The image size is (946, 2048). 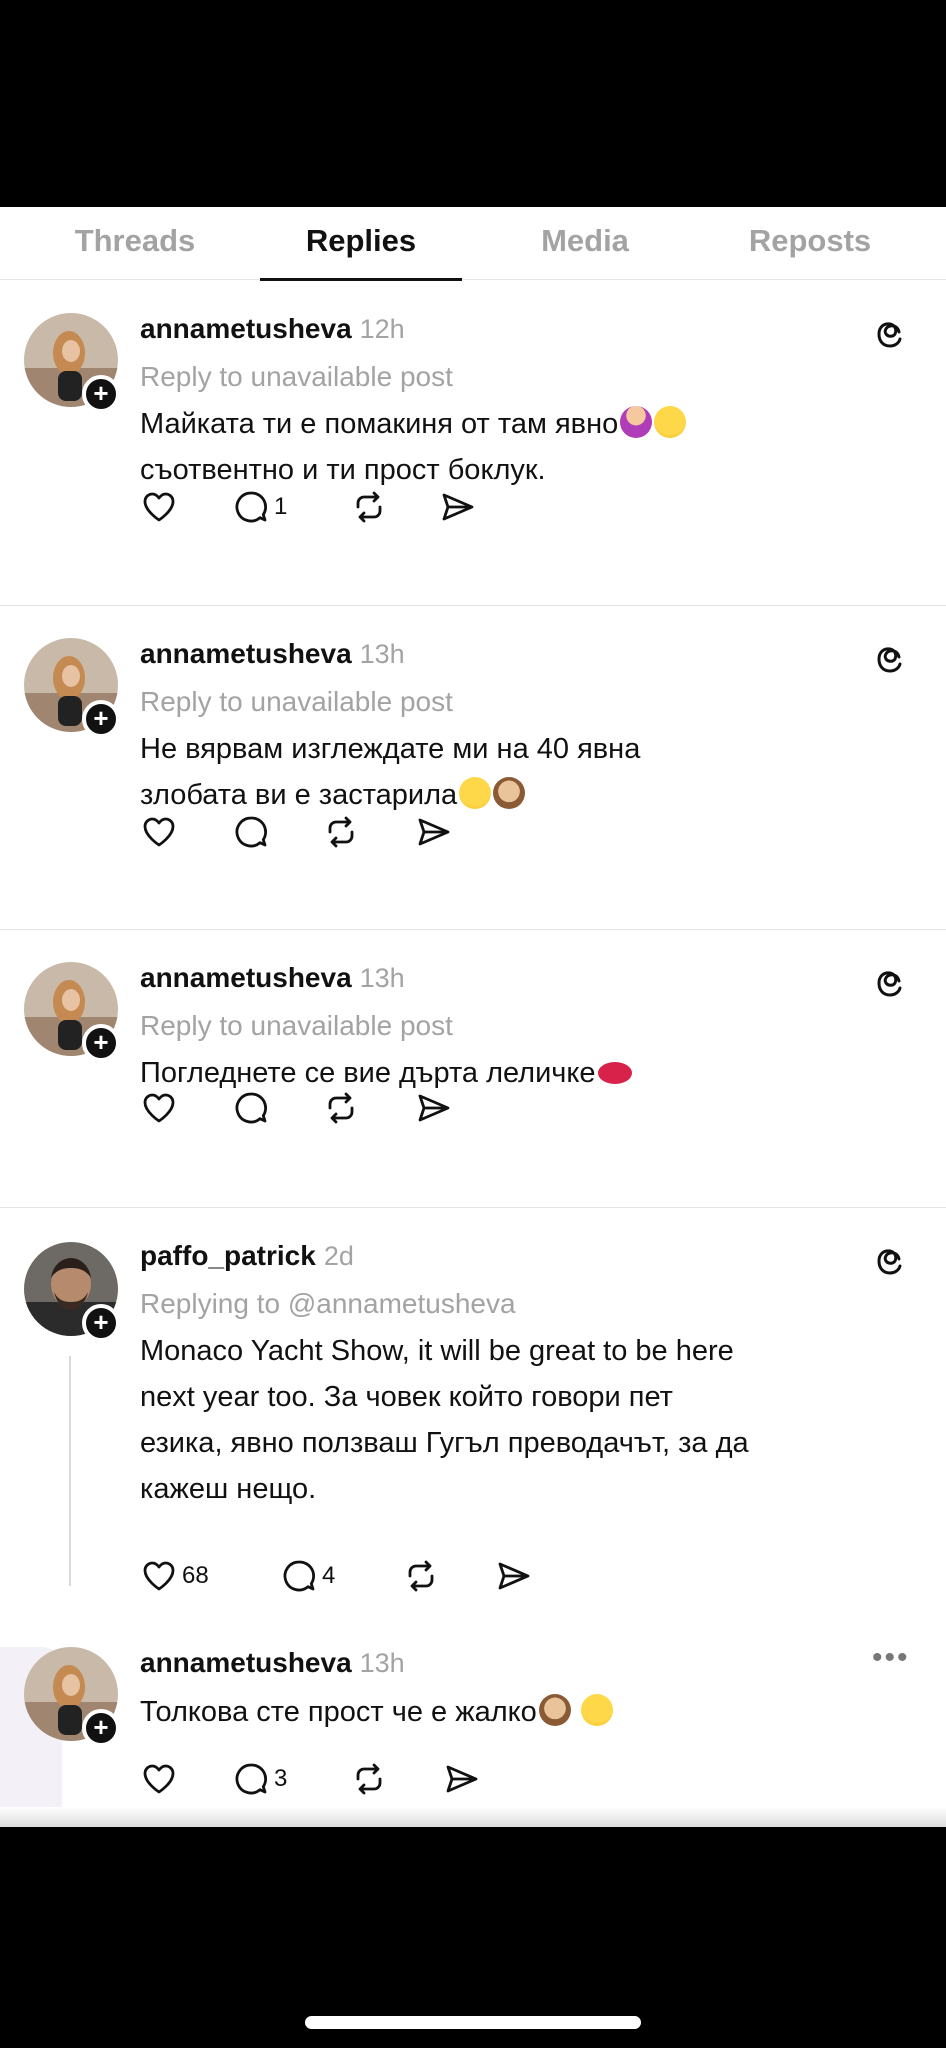 I want to click on tab-replies: Replies, so click(x=361, y=243).